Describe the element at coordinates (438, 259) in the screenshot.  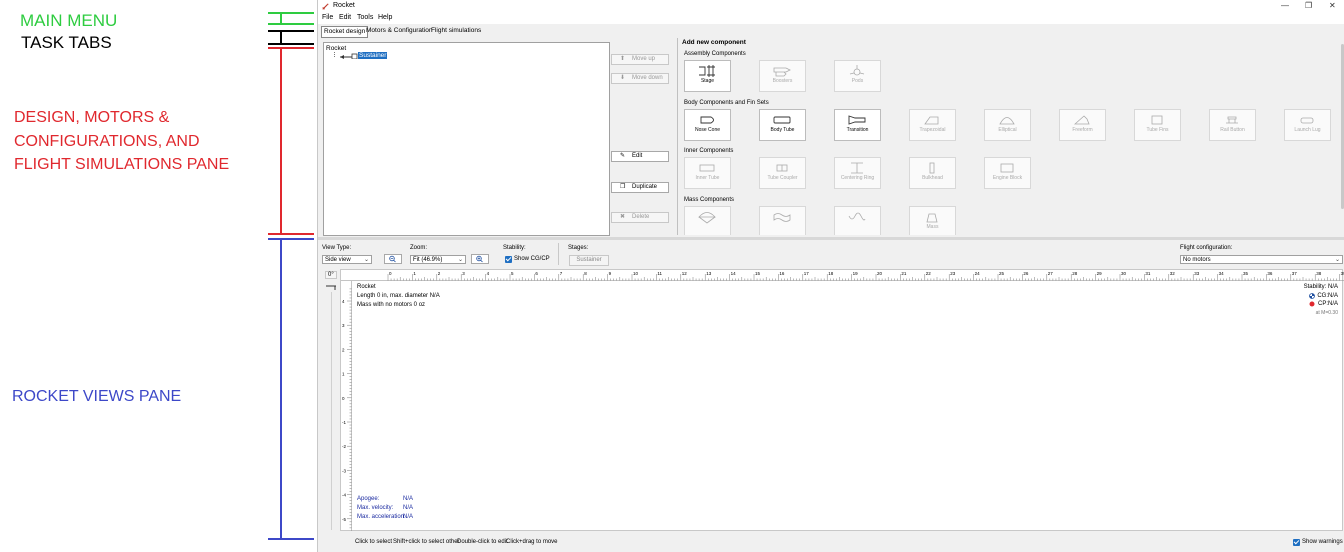
I see `zoom-select: Fit (46.9%) ⌄` at that location.